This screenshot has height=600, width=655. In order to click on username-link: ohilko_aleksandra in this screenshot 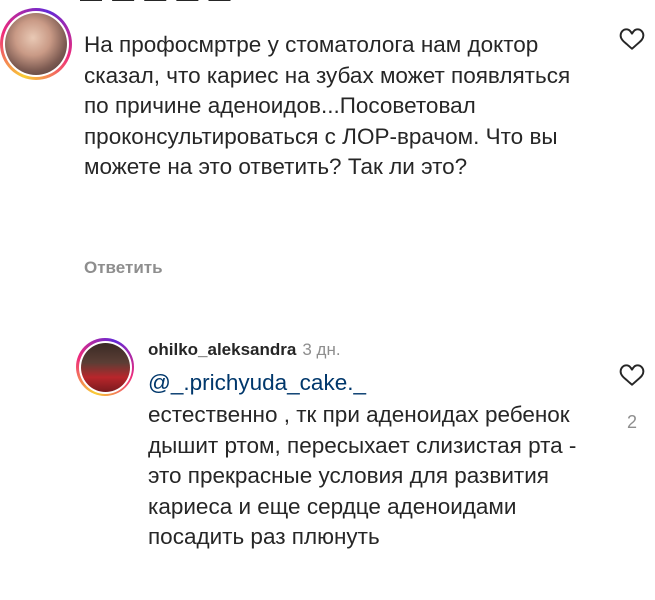, I will do `click(222, 349)`.